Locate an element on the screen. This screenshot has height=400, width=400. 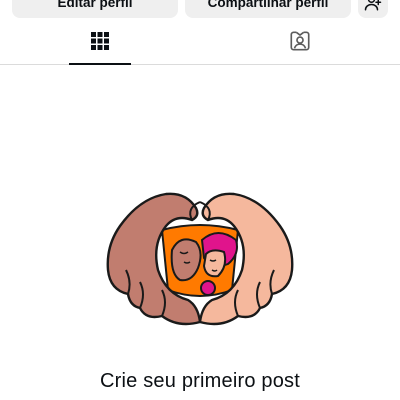
edit-profile-label: Editar perfil is located at coordinates (95, 5).